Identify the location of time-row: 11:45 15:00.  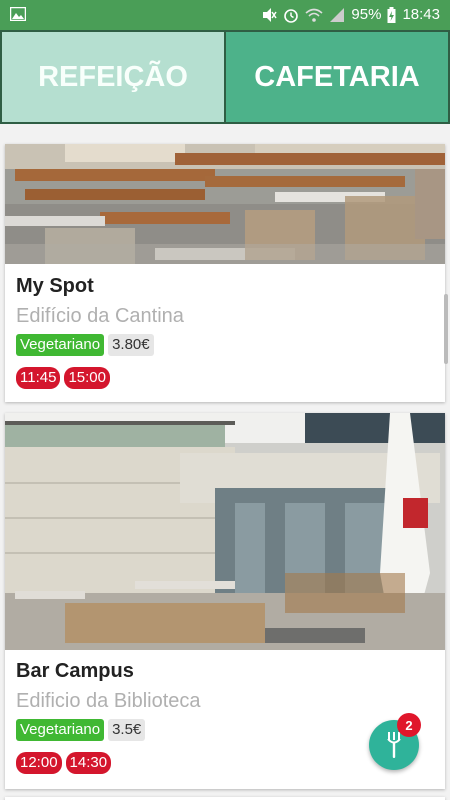
(63, 378).